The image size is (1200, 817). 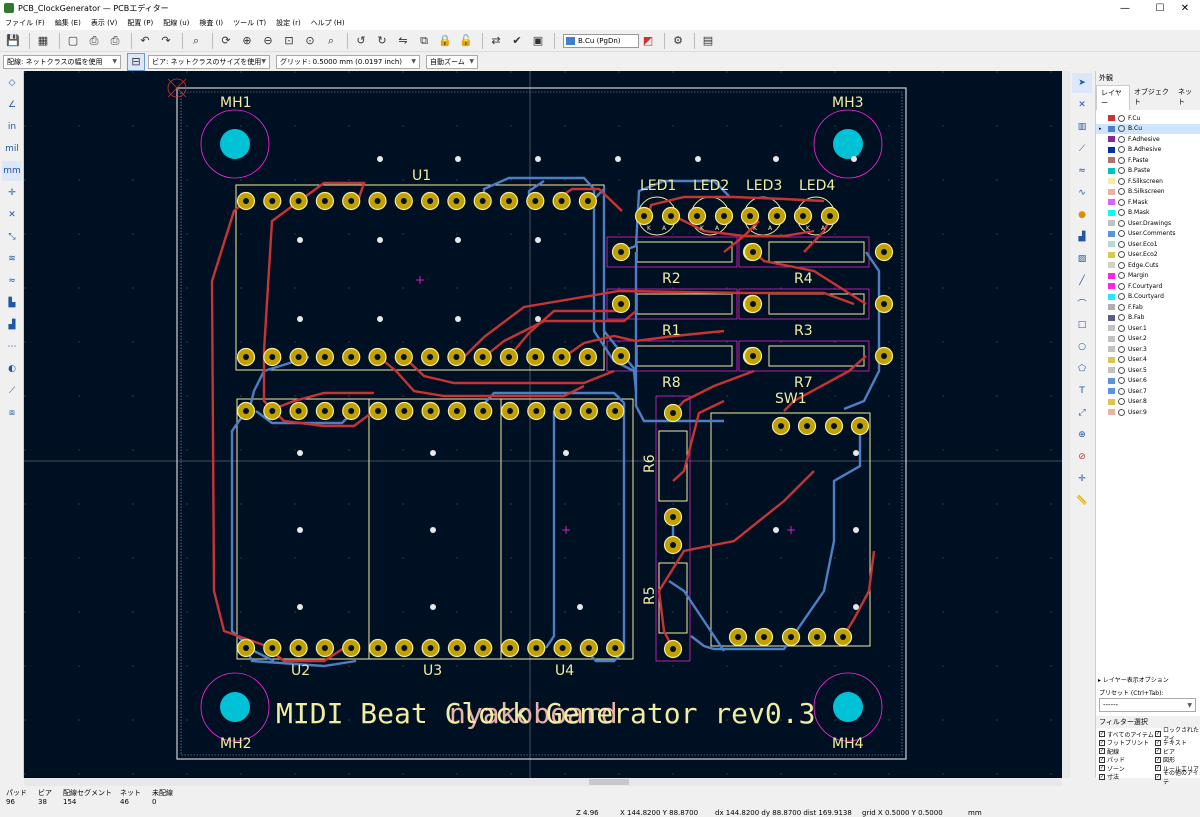 What do you see at coordinates (1127, 734) in the screenshot?
I see `filter-checkbox: ✓ すべてのアイテム` at bounding box center [1127, 734].